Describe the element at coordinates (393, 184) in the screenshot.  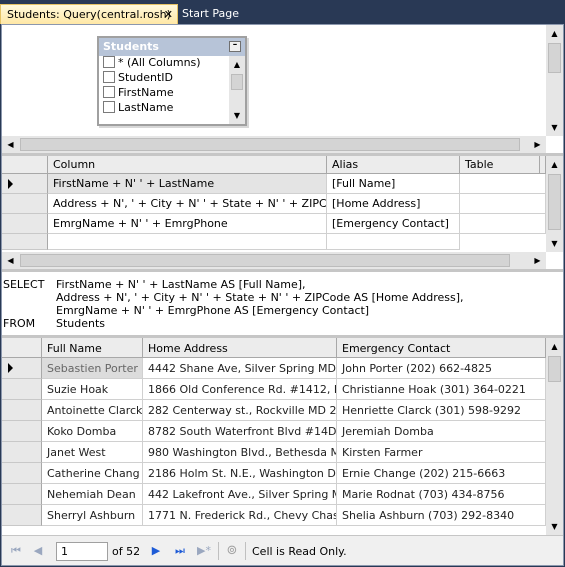
I see `criteria-cell-alias: [Full Name]` at that location.